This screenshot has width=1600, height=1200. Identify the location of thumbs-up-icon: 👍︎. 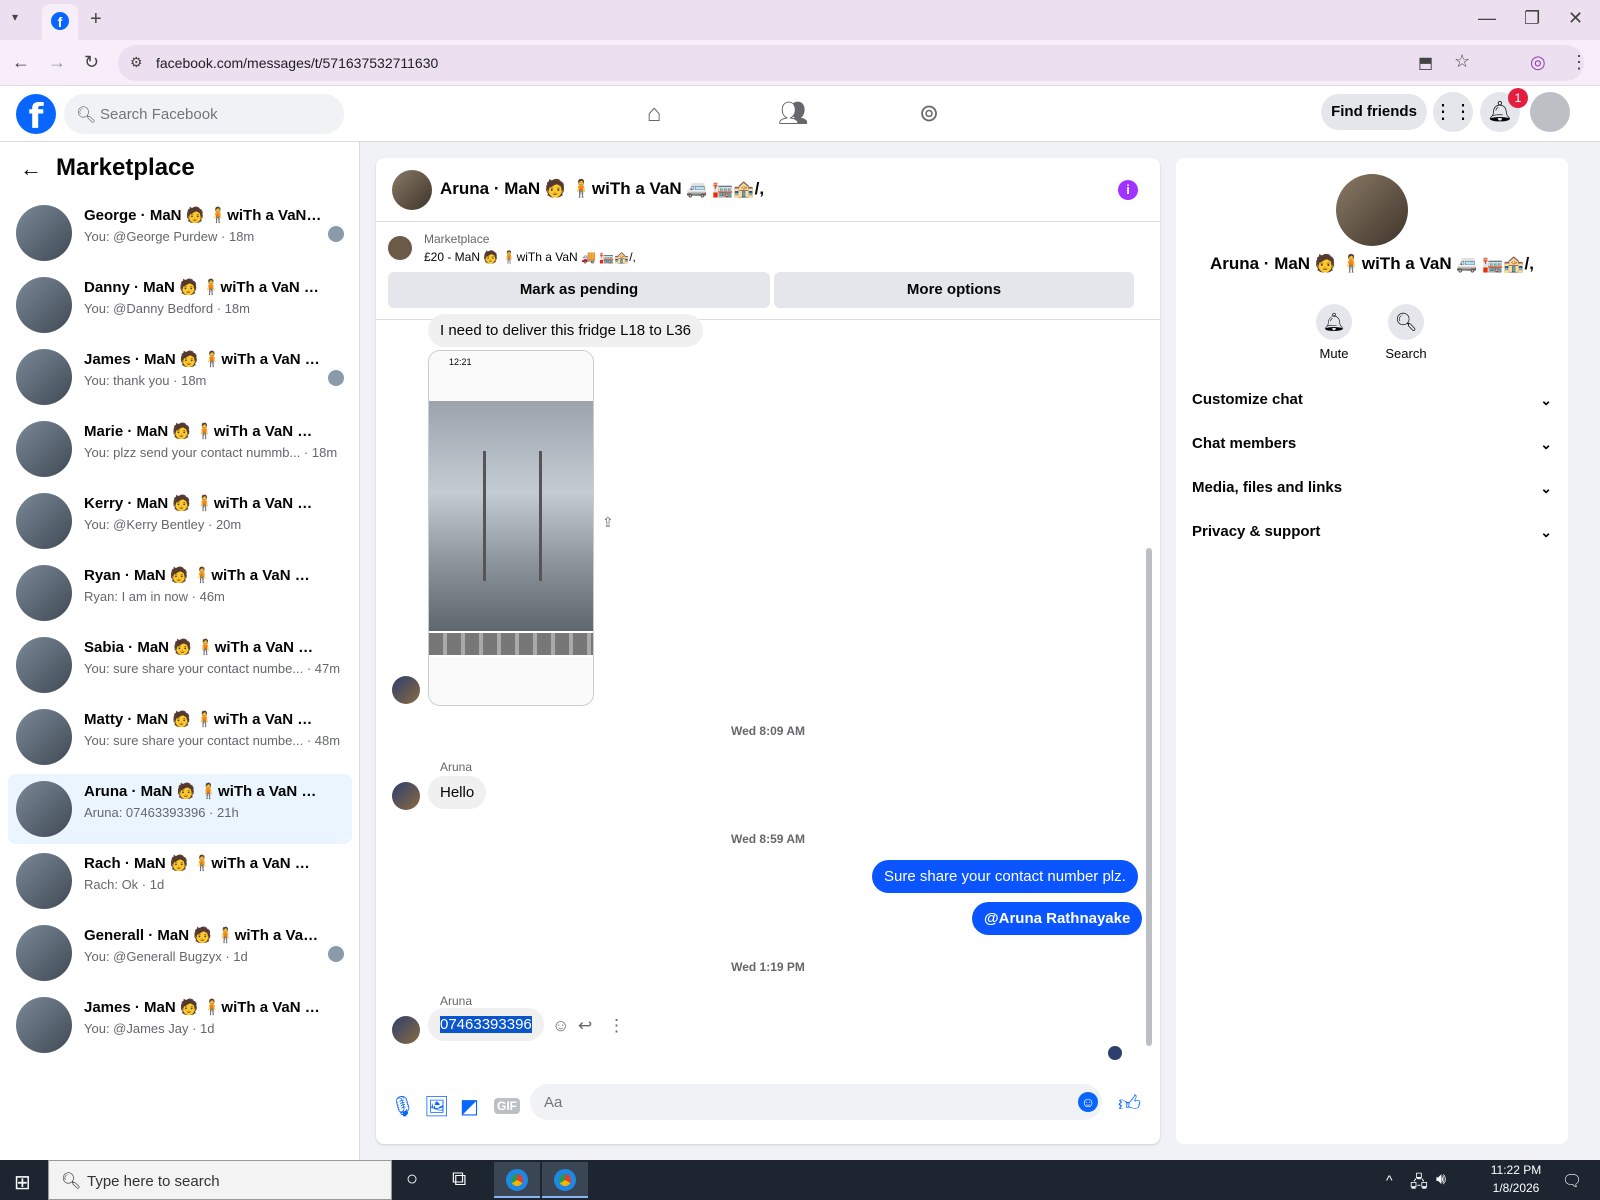
(1129, 1103).